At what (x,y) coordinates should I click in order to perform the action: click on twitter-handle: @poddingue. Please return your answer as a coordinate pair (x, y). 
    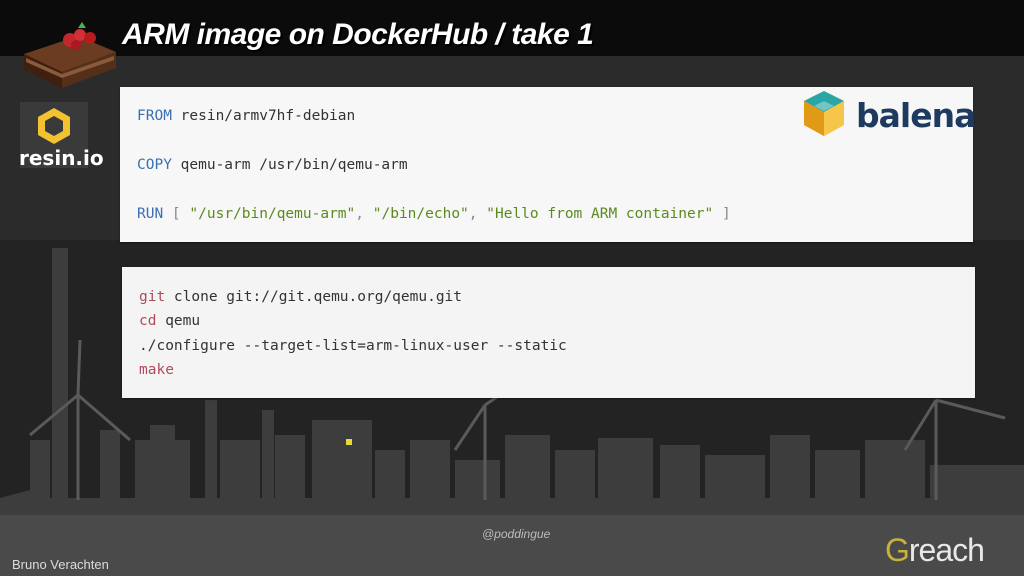
    Looking at the image, I should click on (516, 534).